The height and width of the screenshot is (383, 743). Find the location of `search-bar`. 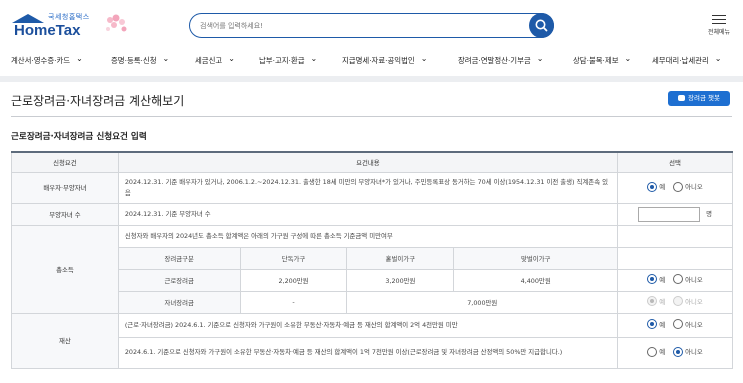

search-bar is located at coordinates (371, 25).